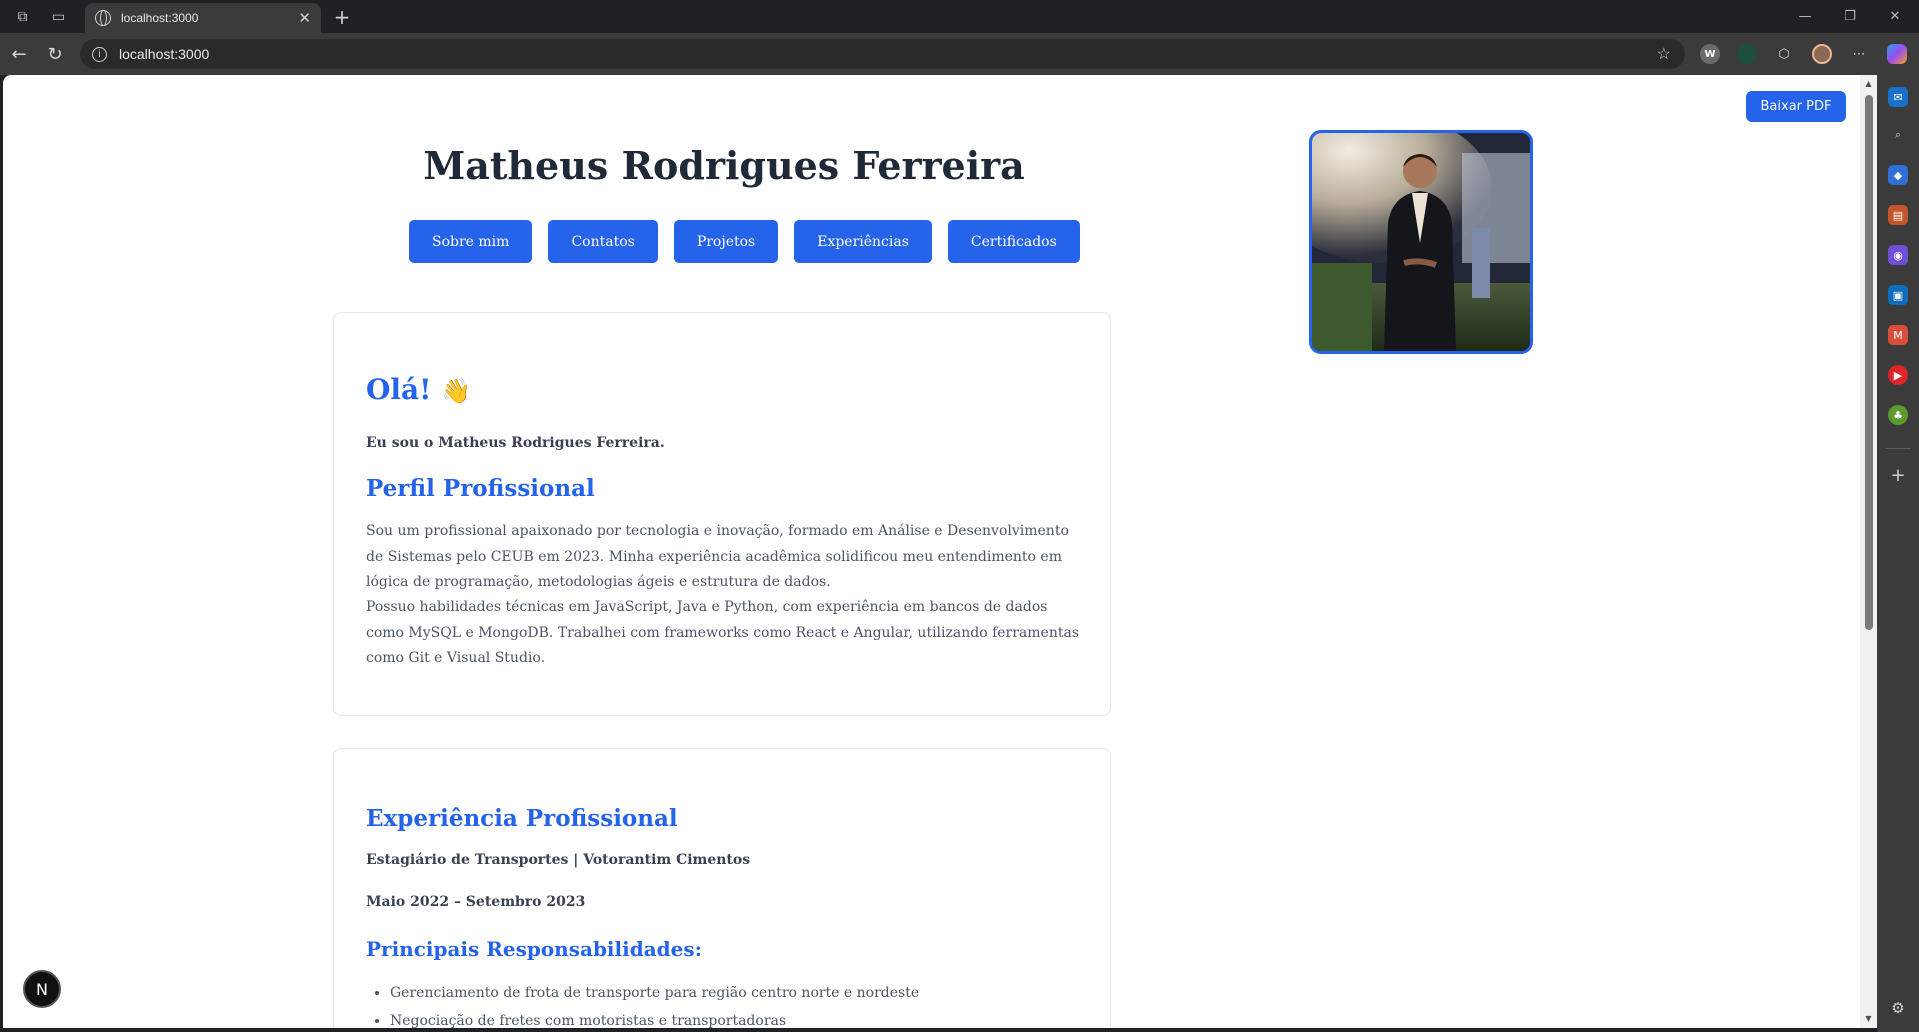 The height and width of the screenshot is (1032, 1919). What do you see at coordinates (399, 389) in the screenshot?
I see `greeting-text: Olá!` at bounding box center [399, 389].